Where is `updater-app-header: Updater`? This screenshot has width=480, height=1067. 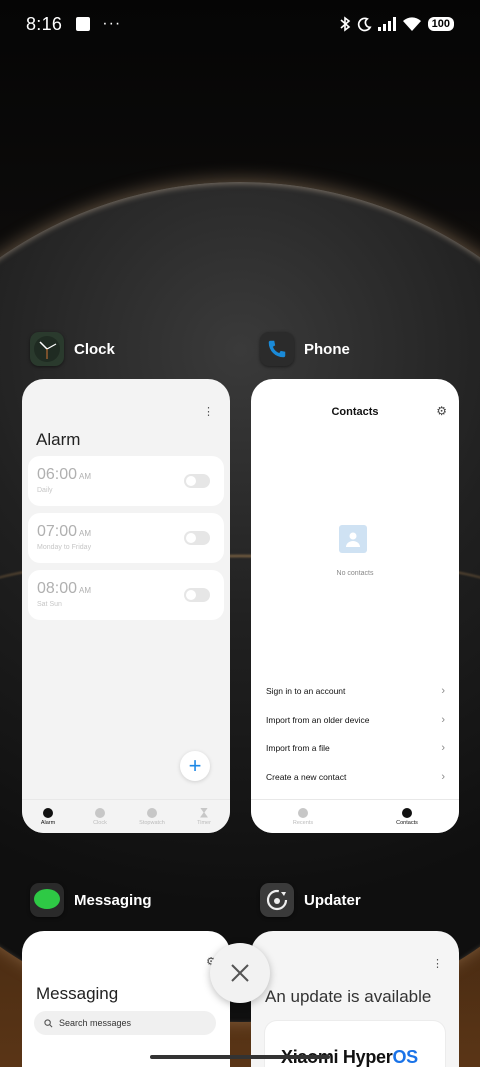 updater-app-header: Updater is located at coordinates (310, 900).